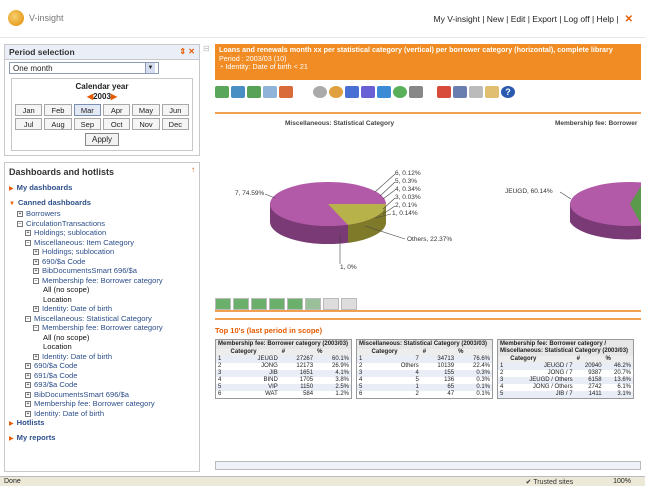 The height and width of the screenshot is (486, 645). What do you see at coordinates (508, 92) in the screenshot?
I see `help-icon: ?` at bounding box center [508, 92].